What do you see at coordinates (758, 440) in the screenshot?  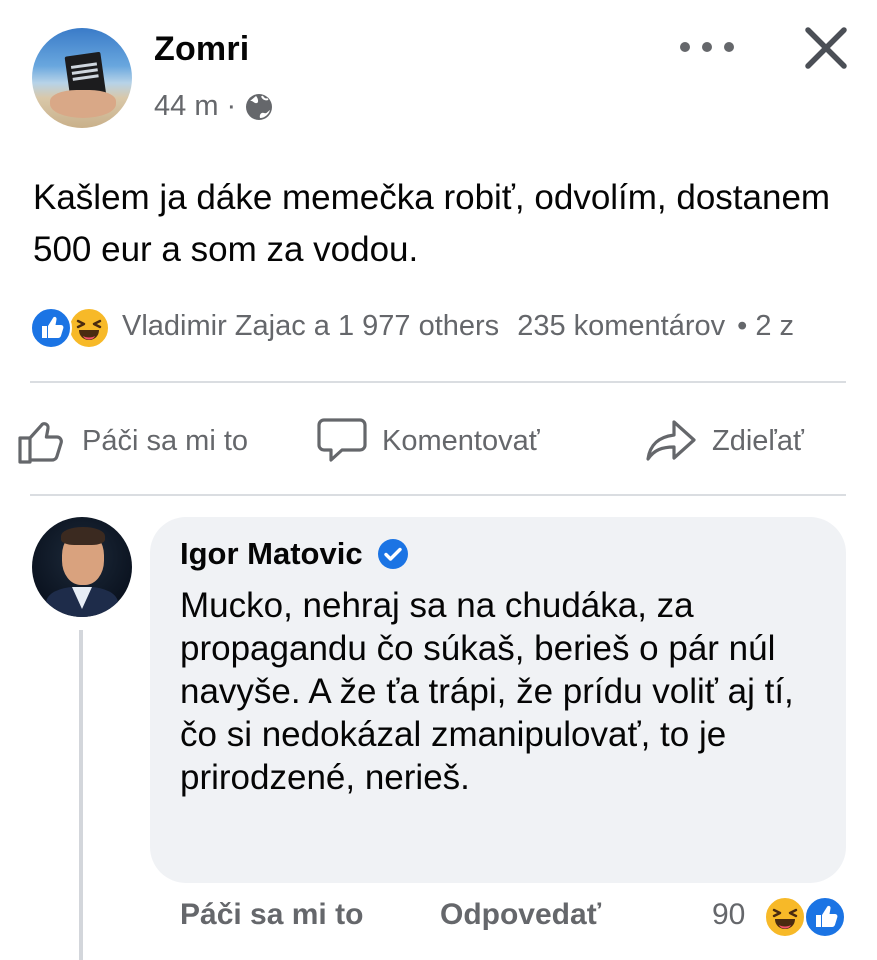 I see `share-label: Zdieľať` at bounding box center [758, 440].